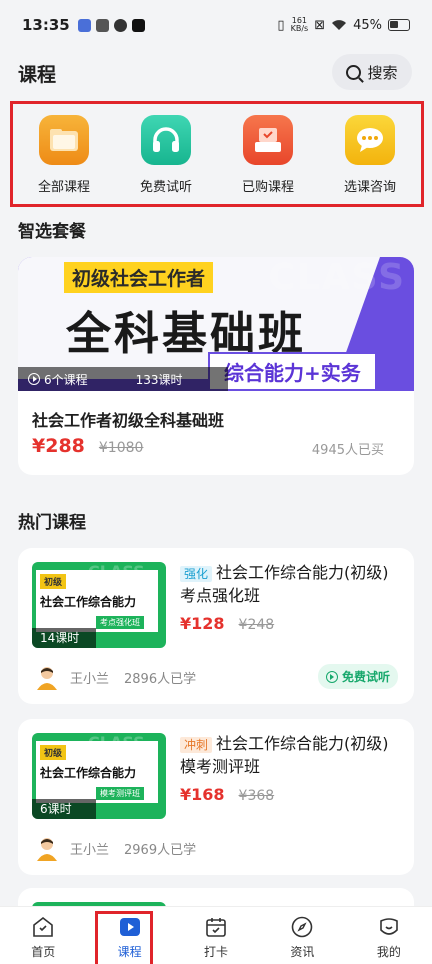 The width and height of the screenshot is (432, 964). Describe the element at coordinates (196, 574) in the screenshot. I see `course-tag: 强化` at that location.